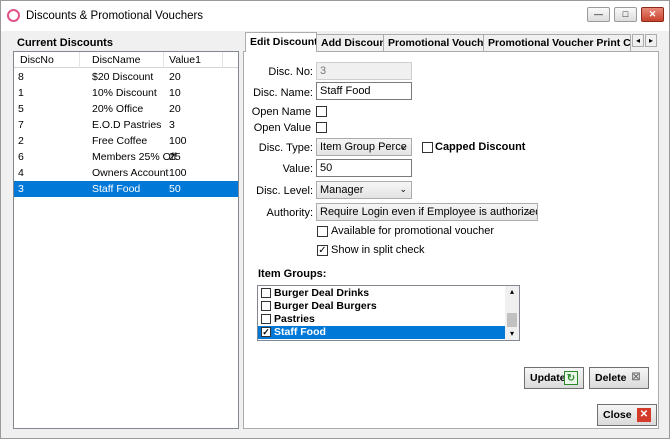  Describe the element at coordinates (285, 148) in the screenshot. I see `disc-type-label: Disc. Type:` at that location.